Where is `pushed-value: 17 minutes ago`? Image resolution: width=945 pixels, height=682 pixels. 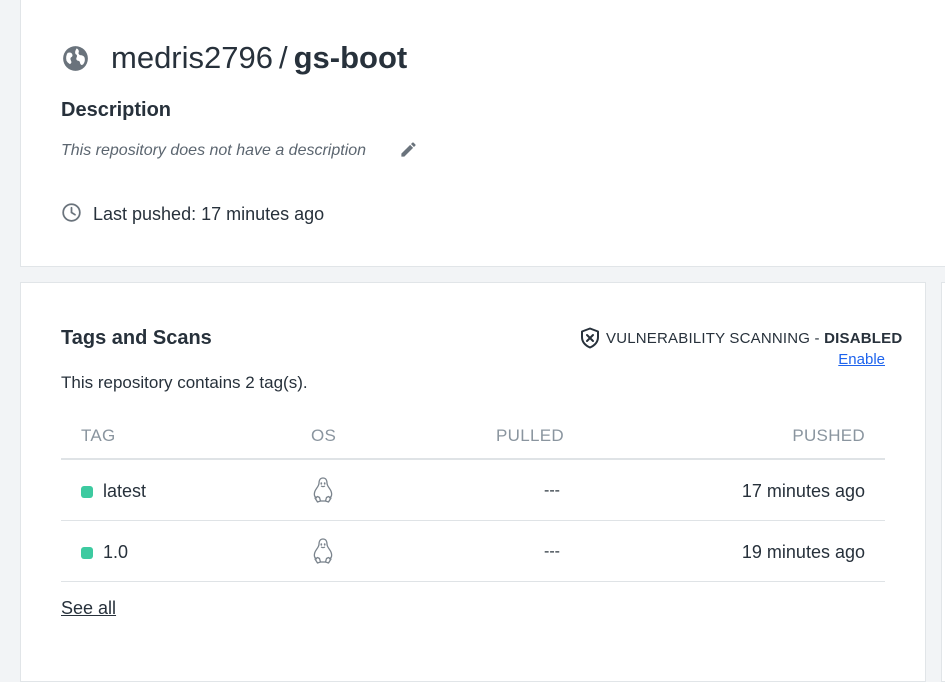
pushed-value: 17 minutes ago is located at coordinates (803, 491).